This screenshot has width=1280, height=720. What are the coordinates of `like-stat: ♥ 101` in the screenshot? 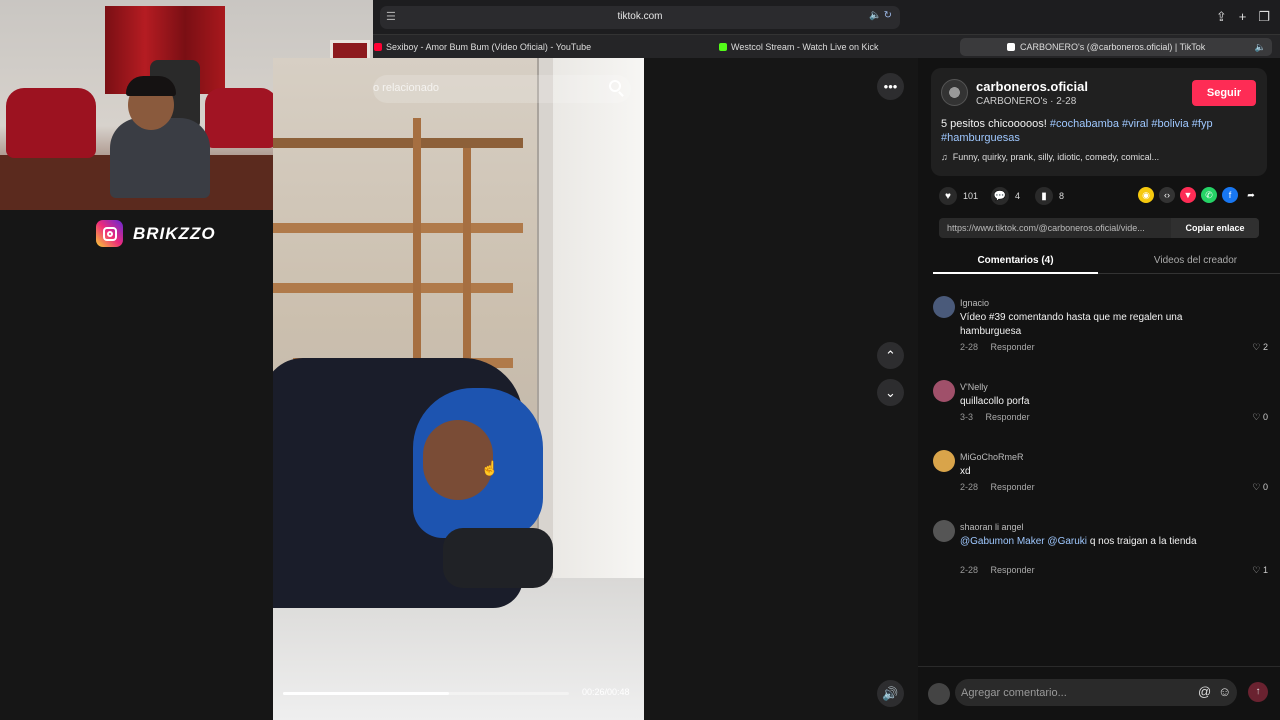 It's located at (958, 196).